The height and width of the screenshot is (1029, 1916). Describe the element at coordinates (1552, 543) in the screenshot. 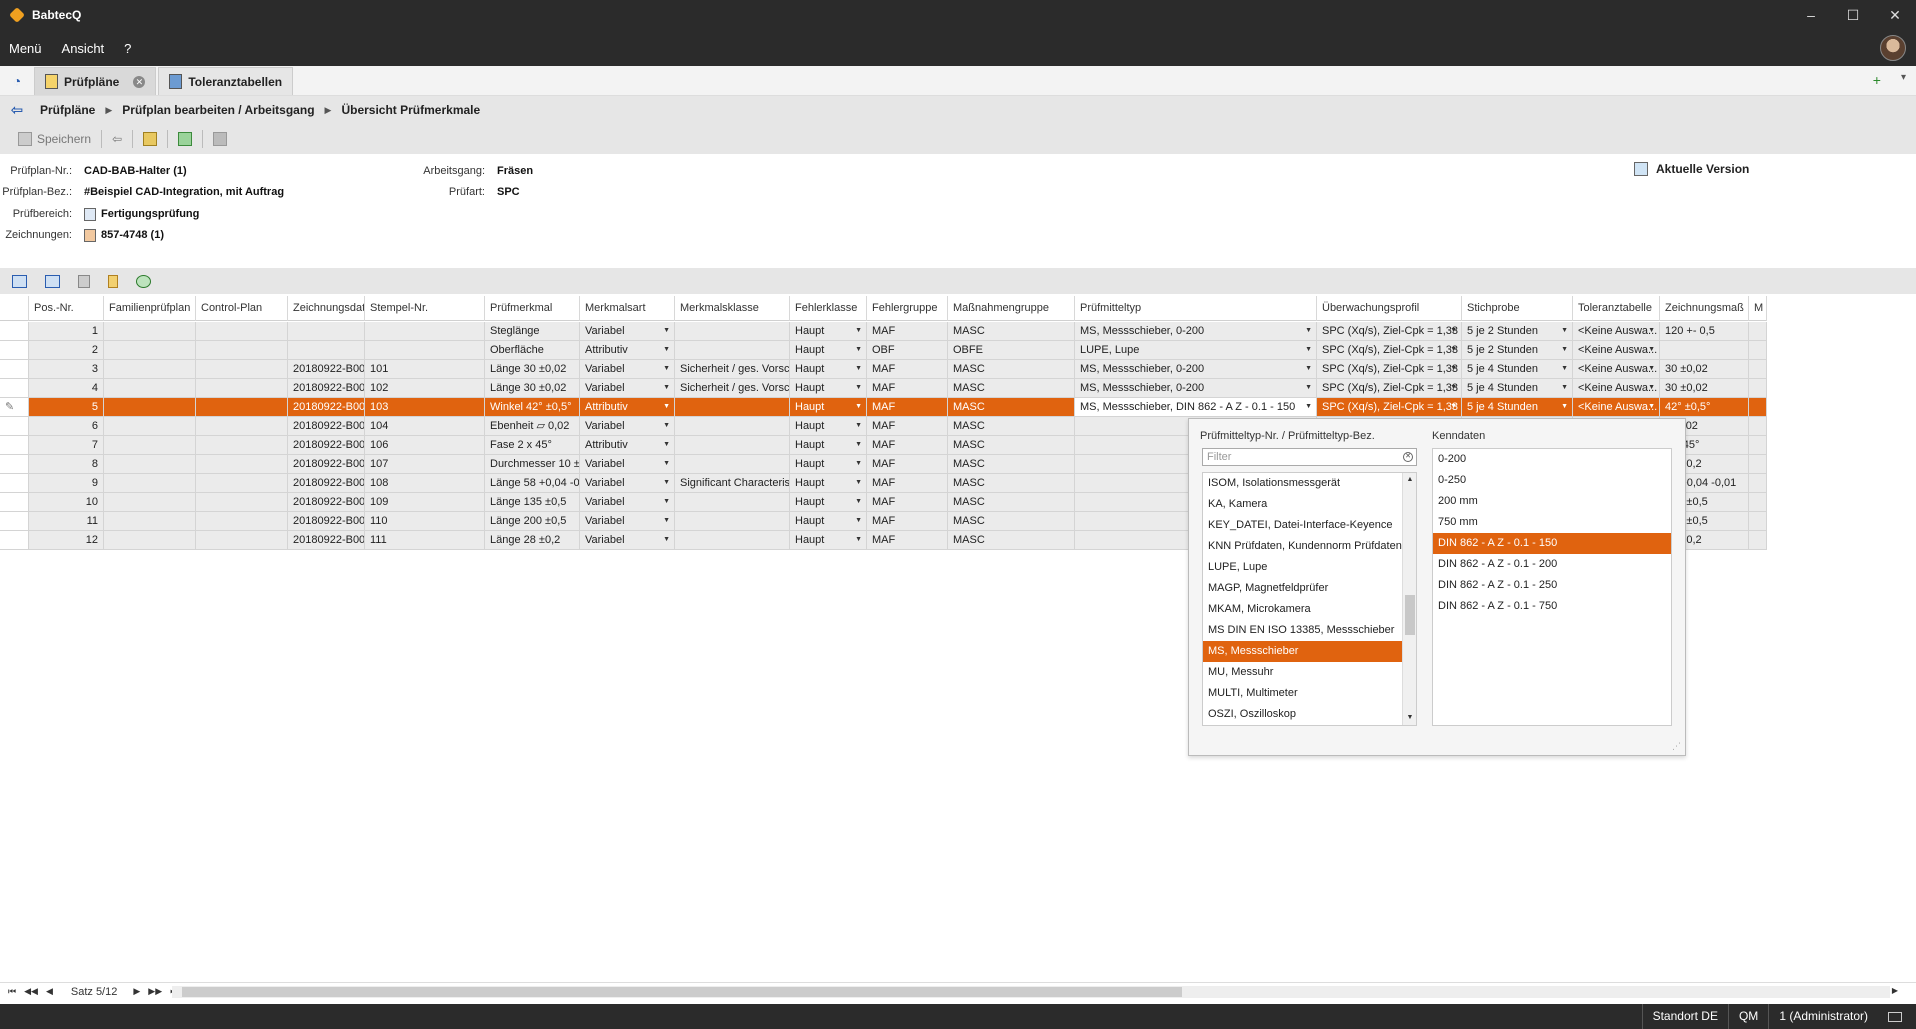

I see `list-item: DIN 862 - A Z - 0.1 - 150` at that location.